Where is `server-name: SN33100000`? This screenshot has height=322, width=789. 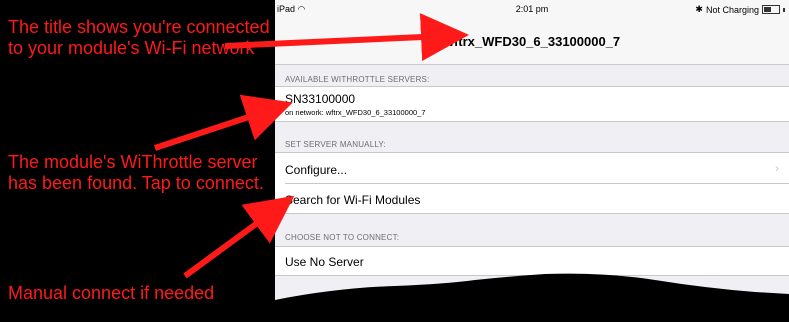 server-name: SN33100000 is located at coordinates (320, 99).